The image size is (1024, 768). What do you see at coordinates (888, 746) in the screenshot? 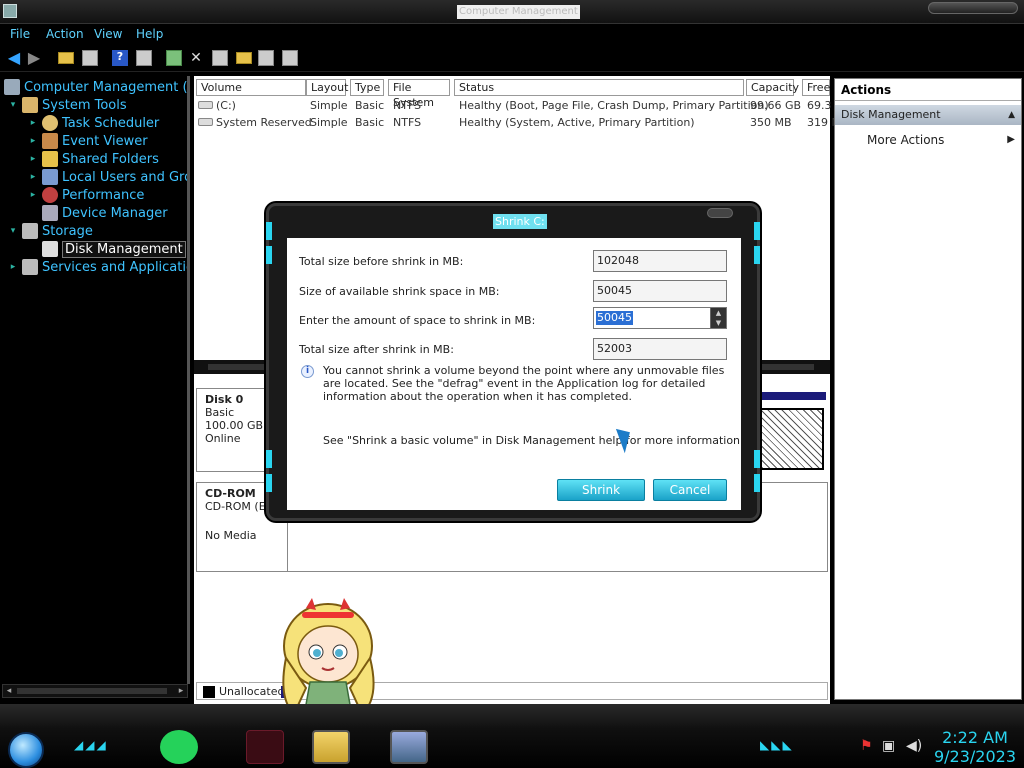
I see `network-icon: ▣` at bounding box center [888, 746].